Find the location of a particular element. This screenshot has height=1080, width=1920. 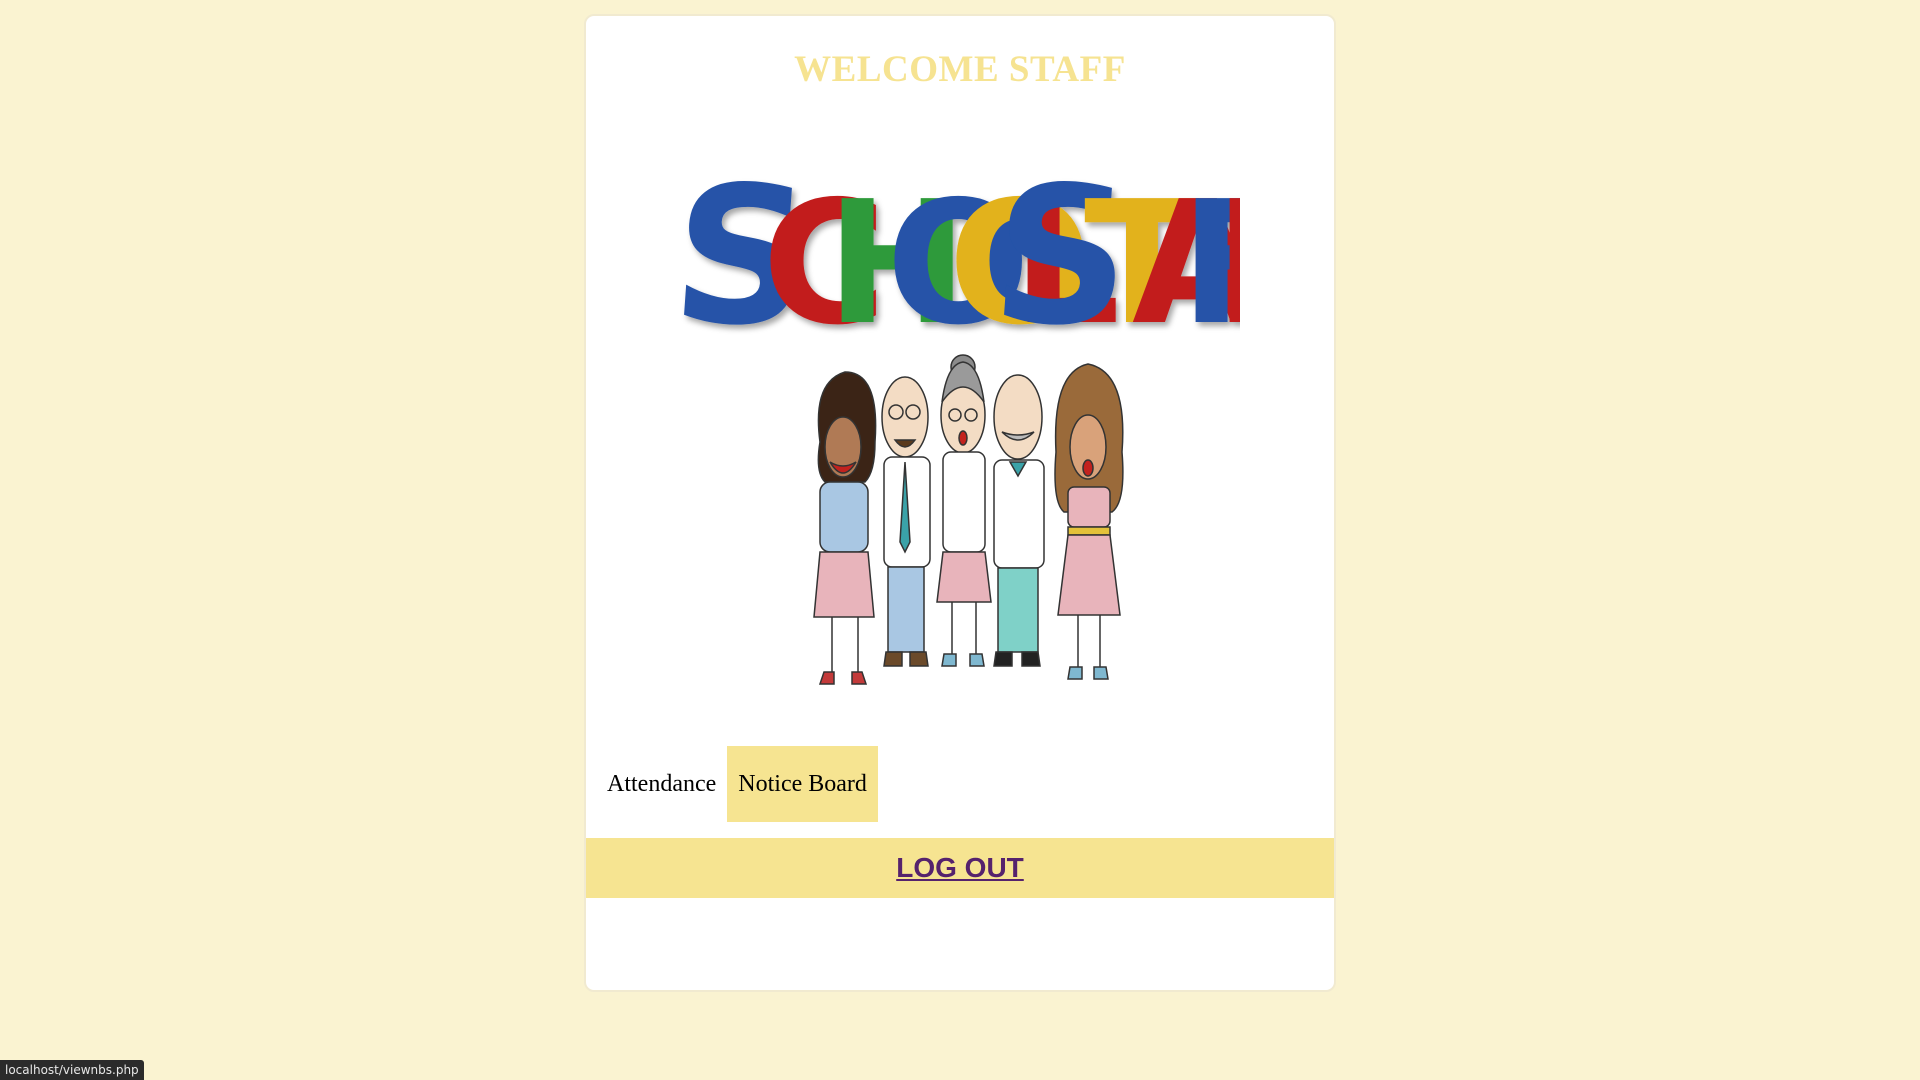

staff-nav: Attendance Notice Board is located at coordinates (732, 784).